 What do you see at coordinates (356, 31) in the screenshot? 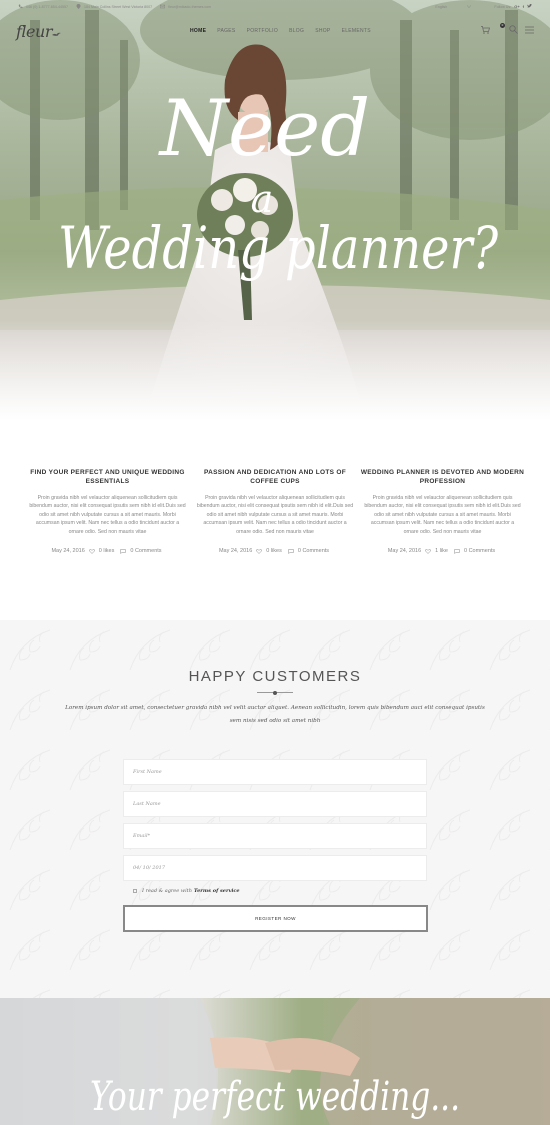
I see `nav-elements: ELEMENTS` at bounding box center [356, 31].